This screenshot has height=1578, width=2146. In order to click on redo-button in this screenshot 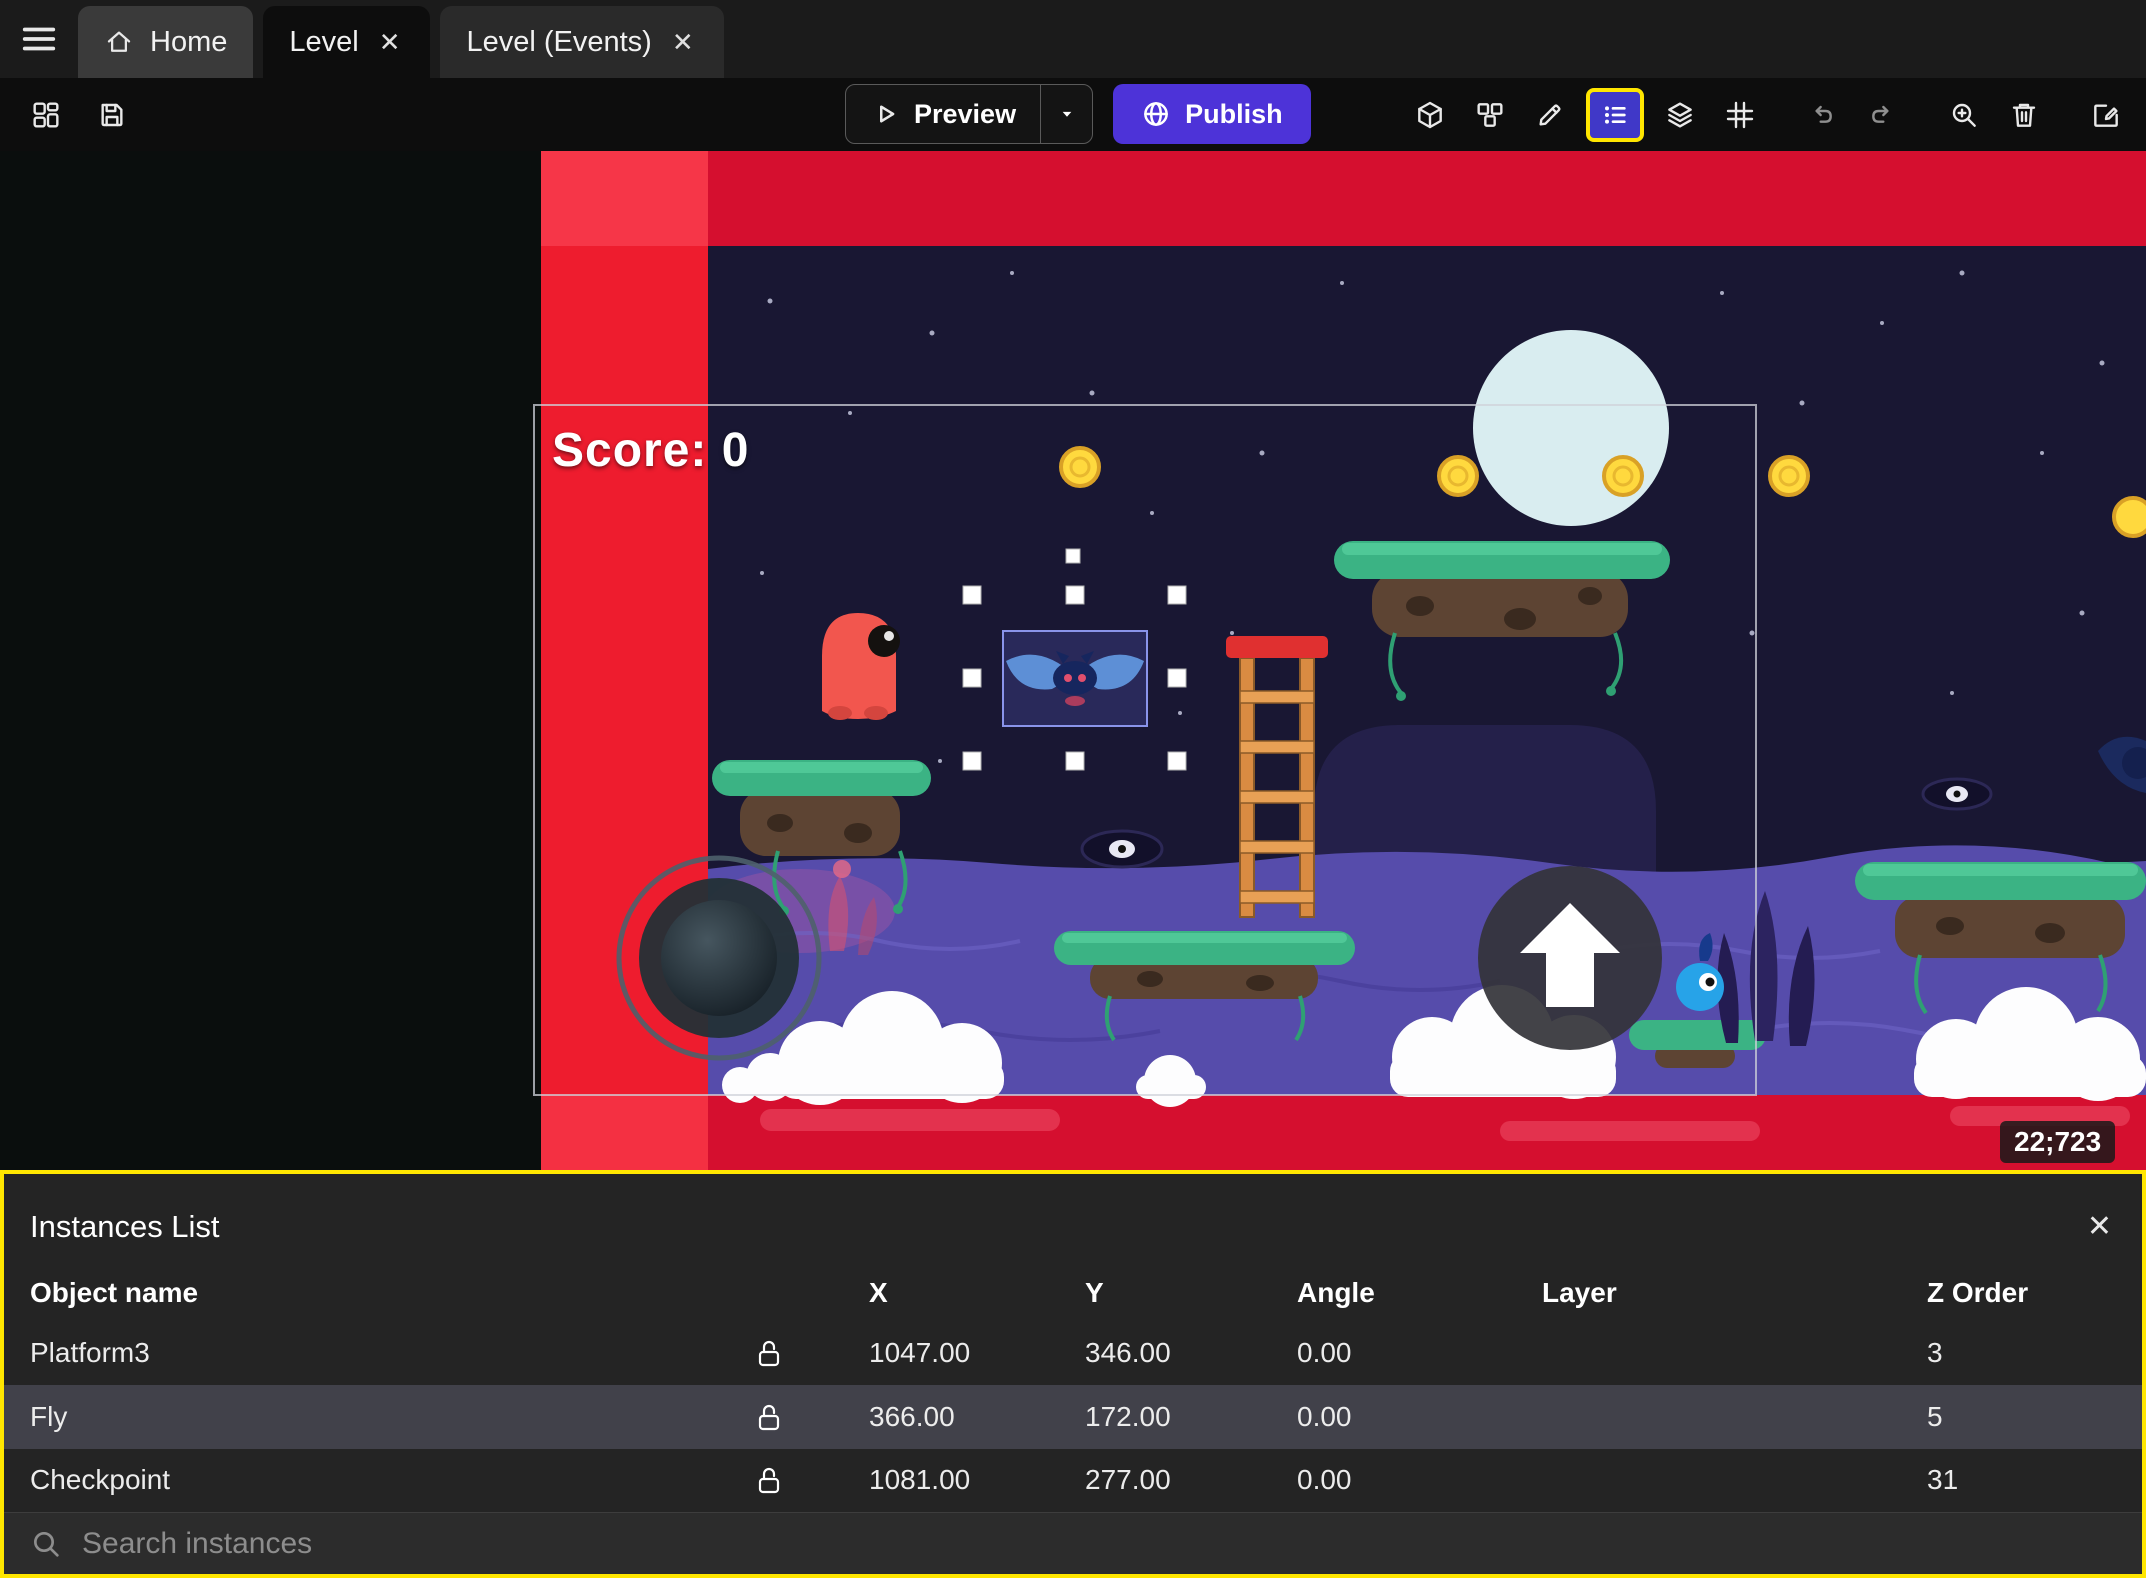, I will do `click(1882, 115)`.